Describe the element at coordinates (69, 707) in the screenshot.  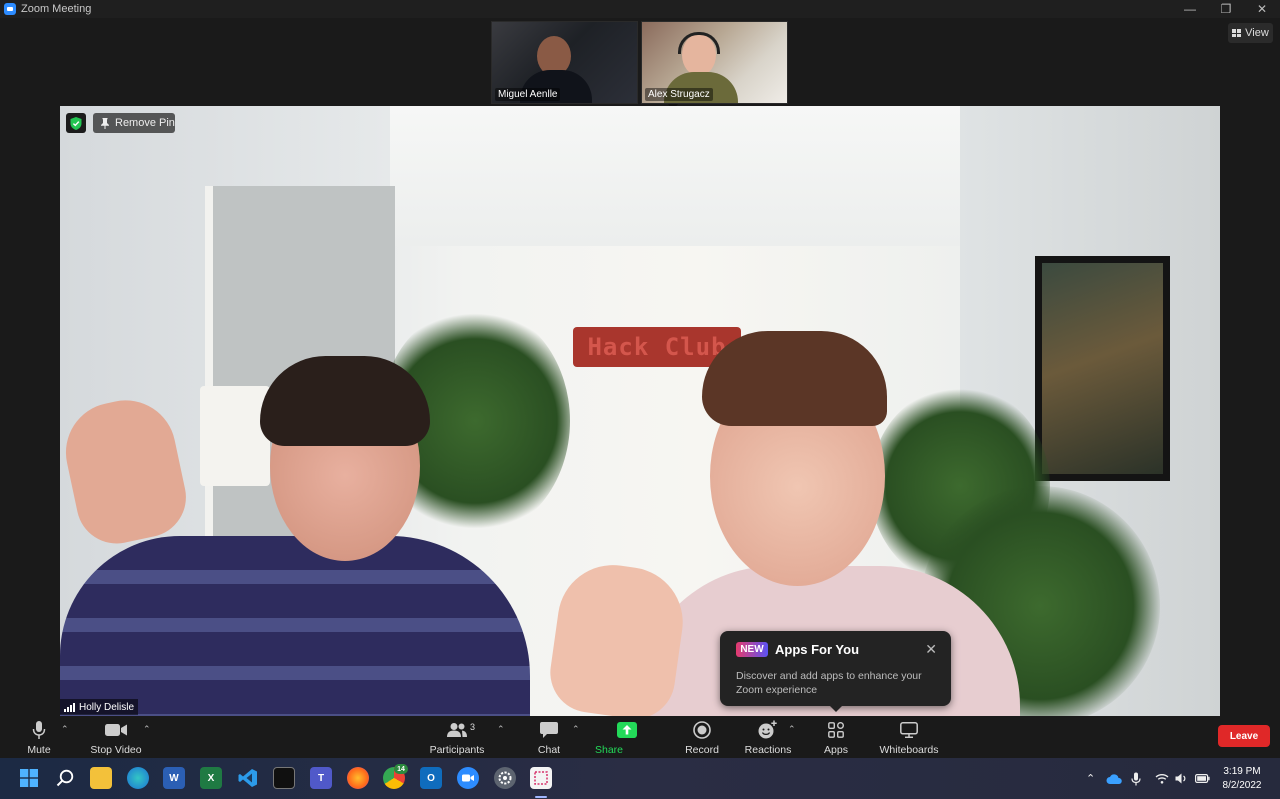
I see `signal-icon` at that location.